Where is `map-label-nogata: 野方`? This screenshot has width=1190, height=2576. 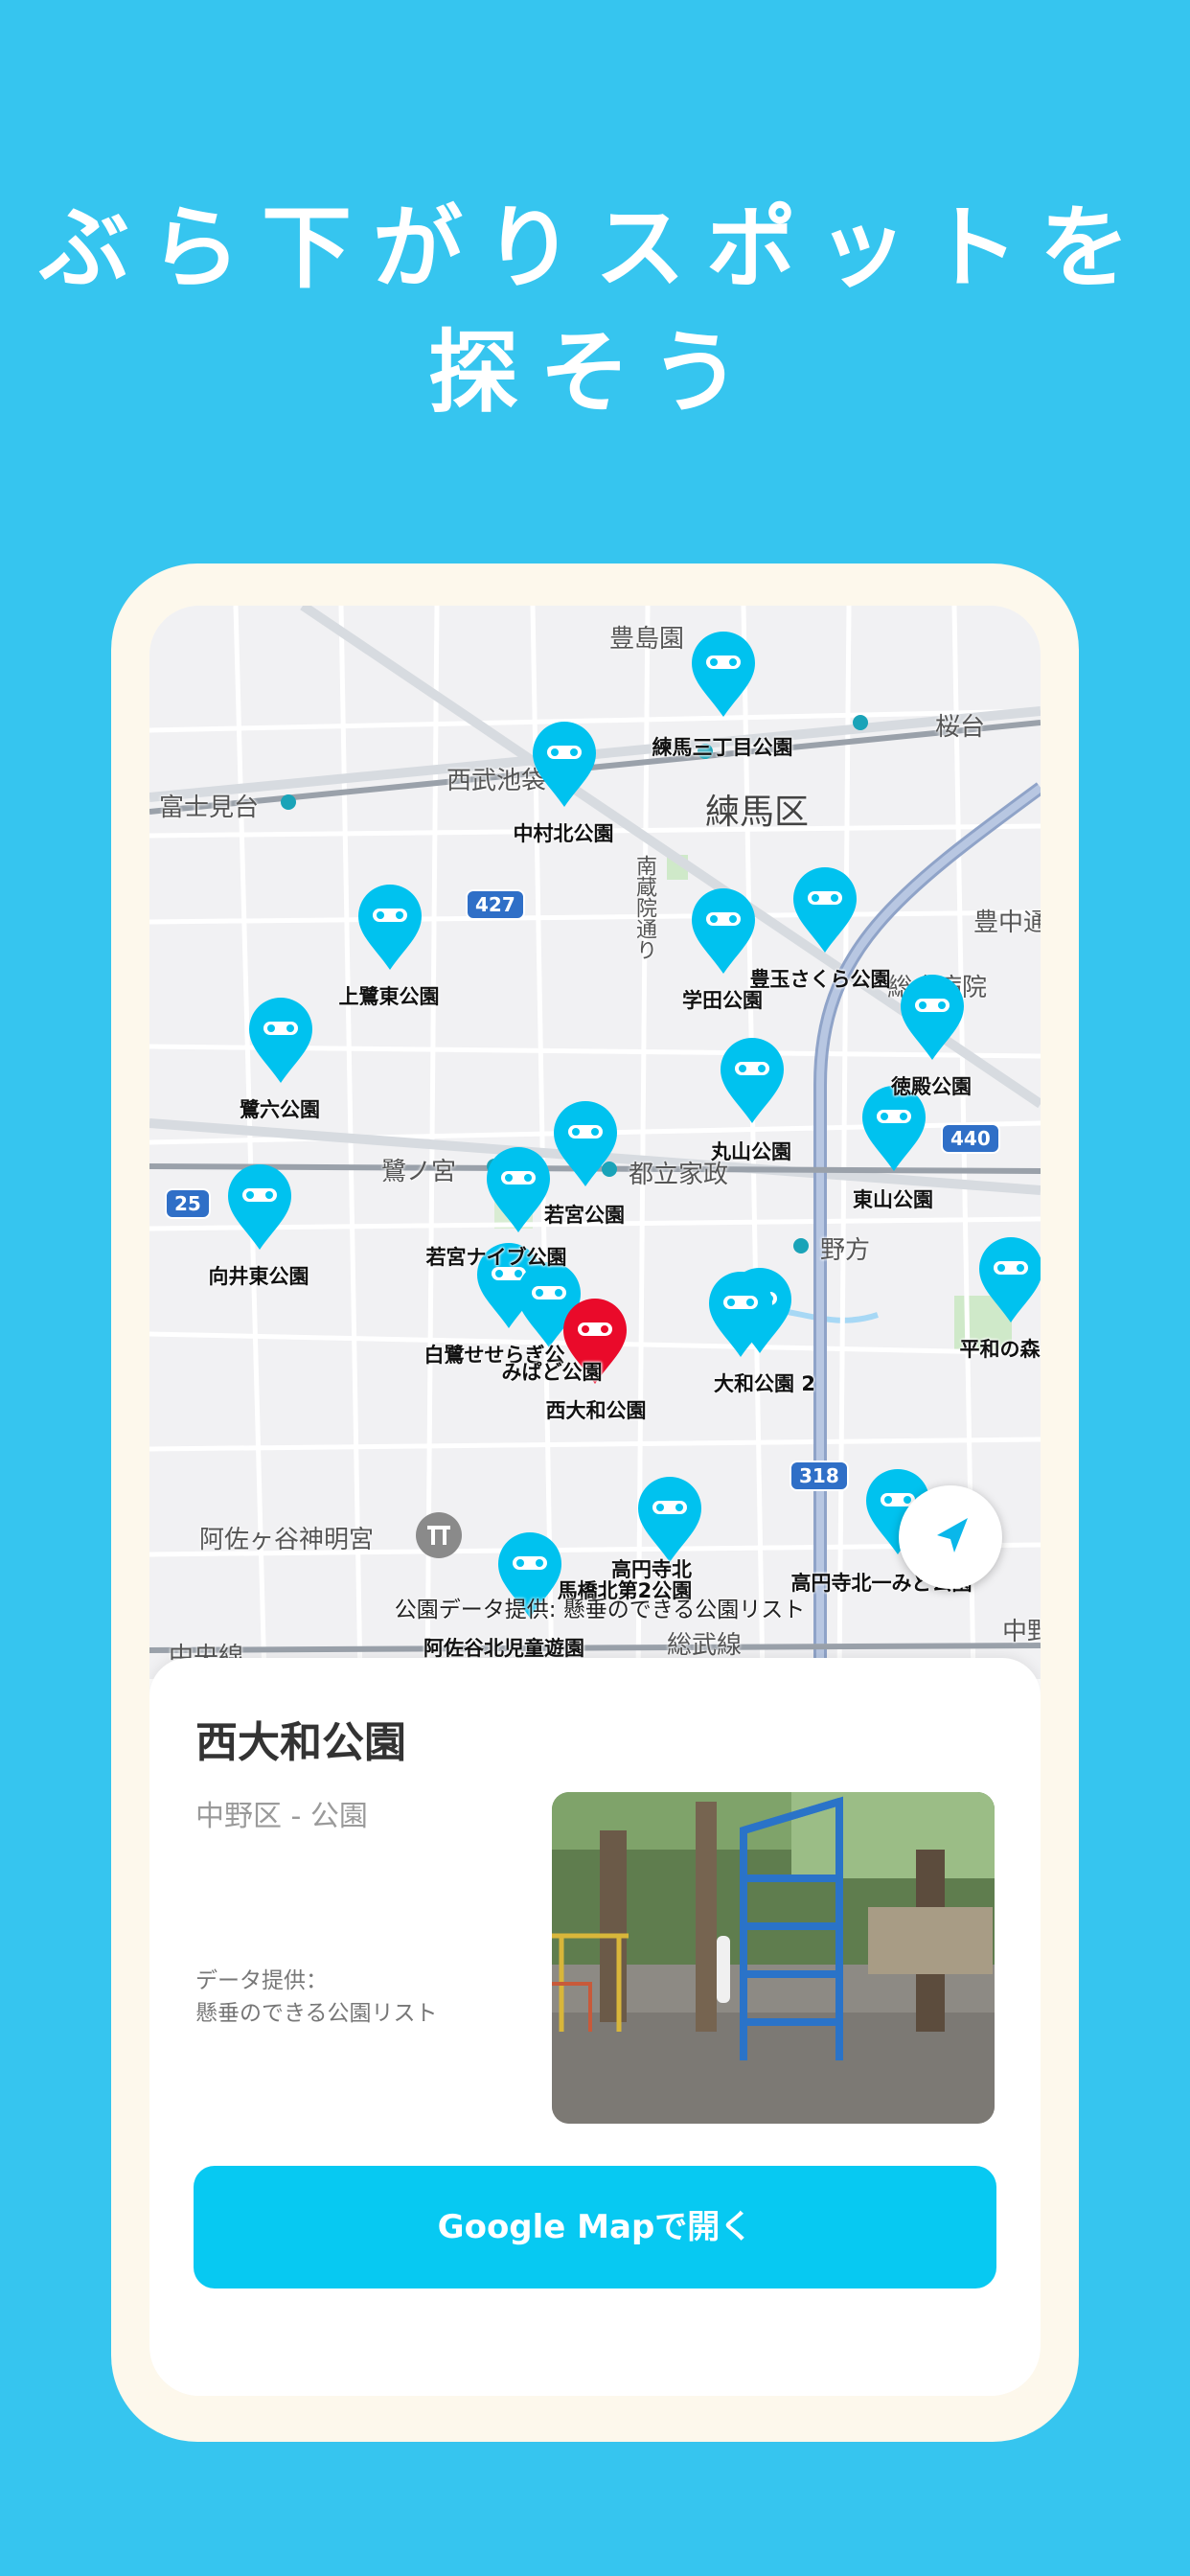
map-label-nogata: 野方 is located at coordinates (845, 1250).